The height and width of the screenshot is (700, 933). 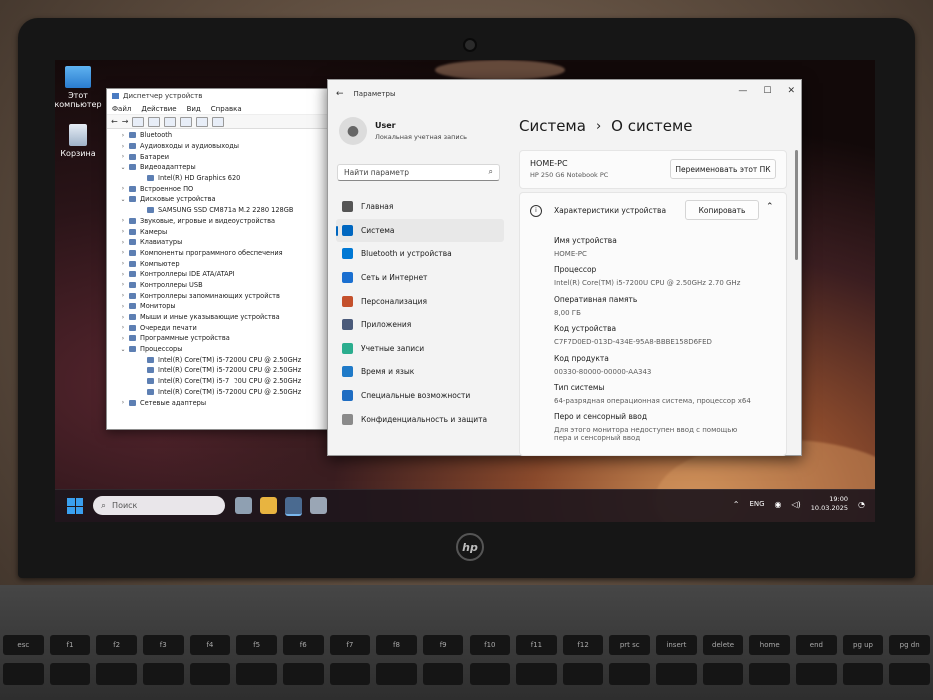 I want to click on keyboard-key: prt sc, so click(x=630, y=645).